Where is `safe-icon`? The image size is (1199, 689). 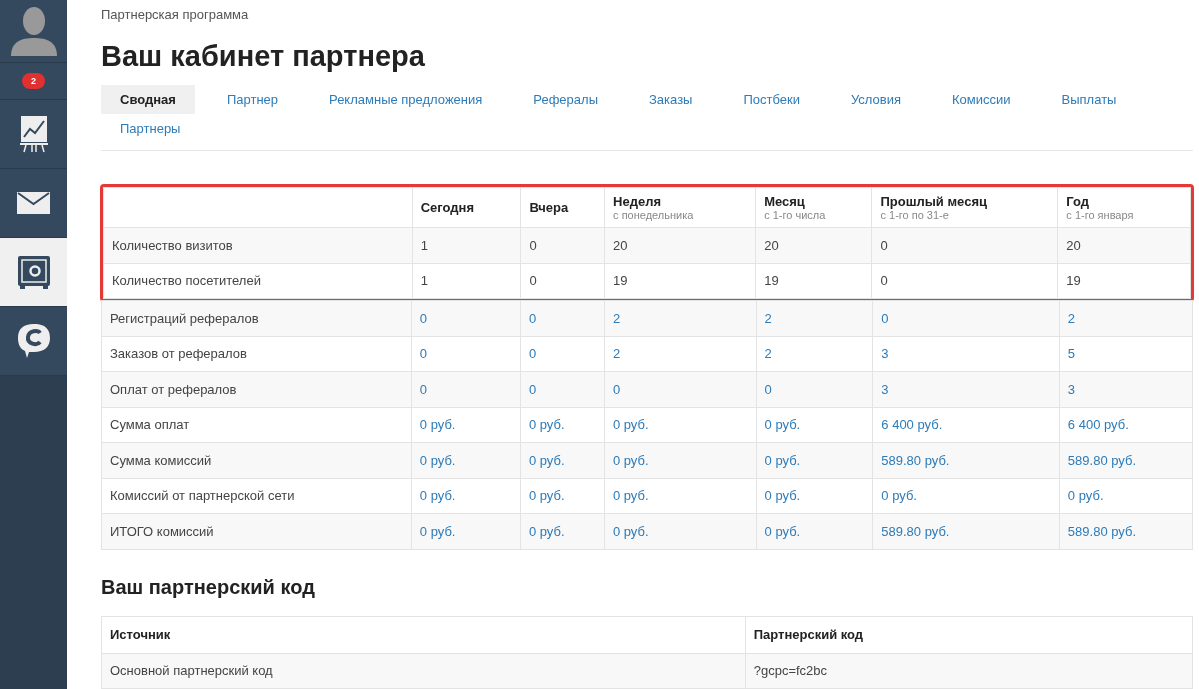
safe-icon is located at coordinates (33, 272).